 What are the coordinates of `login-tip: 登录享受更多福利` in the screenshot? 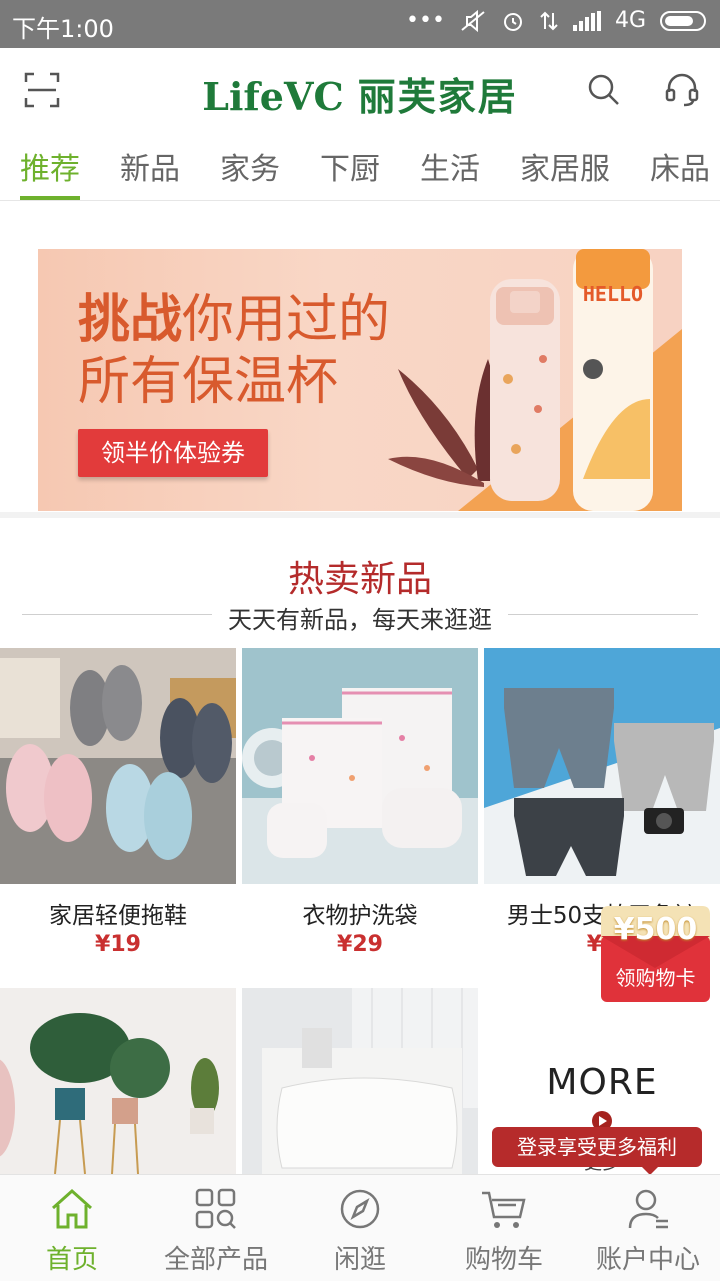 It's located at (597, 1151).